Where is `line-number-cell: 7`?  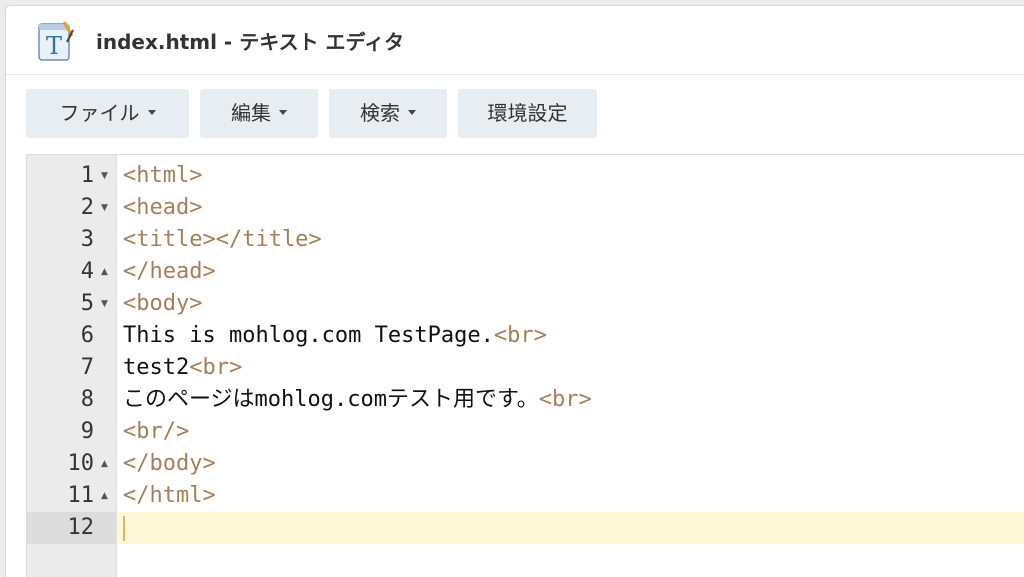
line-number-cell: 7 is located at coordinates (71, 368).